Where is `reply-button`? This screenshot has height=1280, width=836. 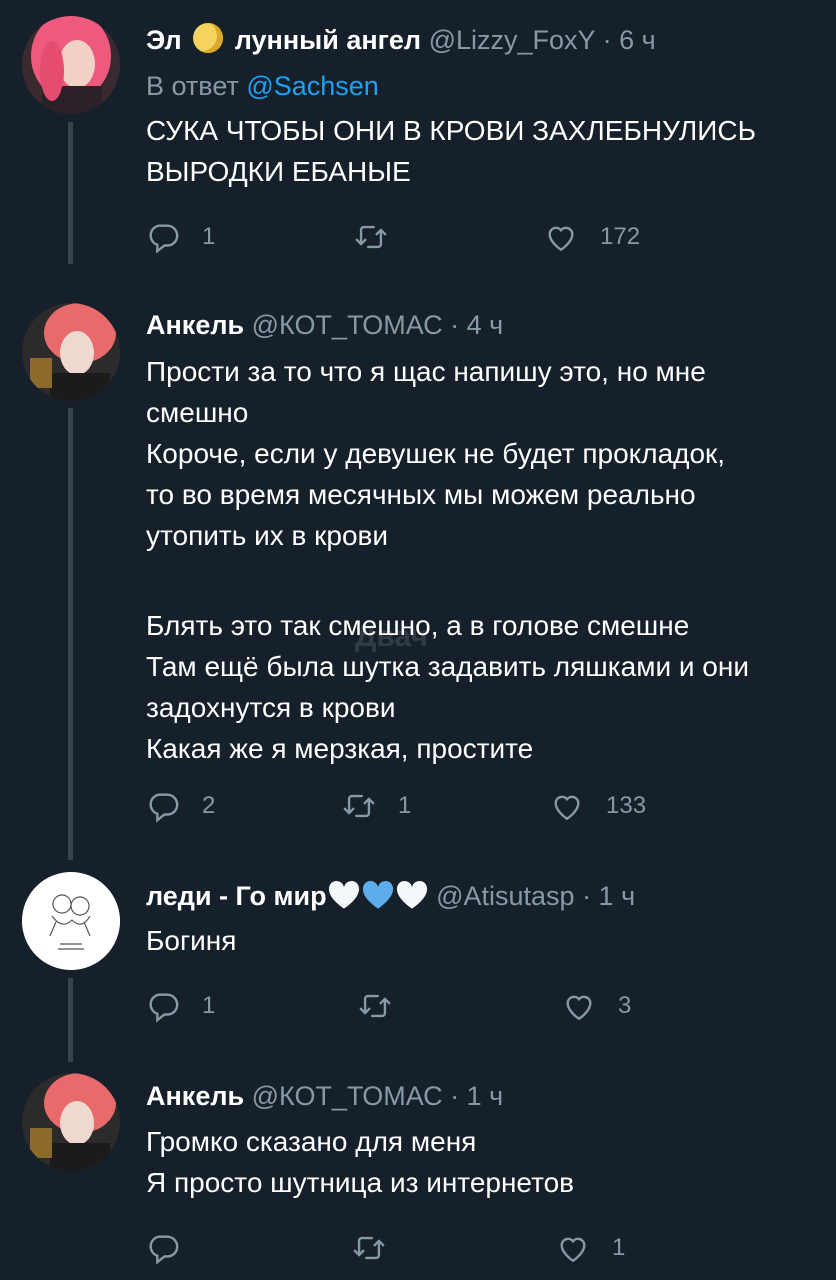
reply-button is located at coordinates (174, 1248).